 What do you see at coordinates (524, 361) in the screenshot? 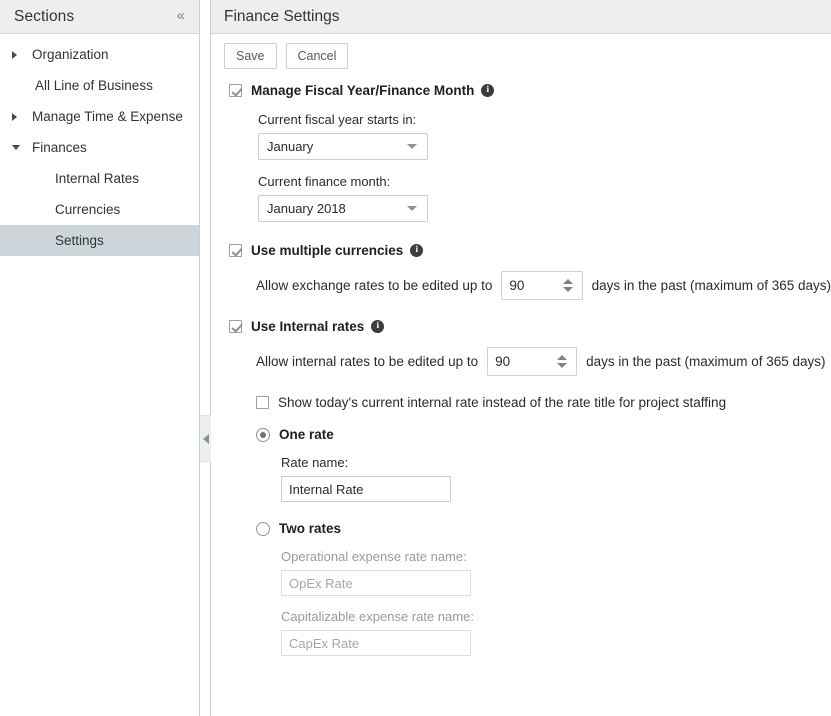
I see `internal-rate-days-value: 90` at bounding box center [524, 361].